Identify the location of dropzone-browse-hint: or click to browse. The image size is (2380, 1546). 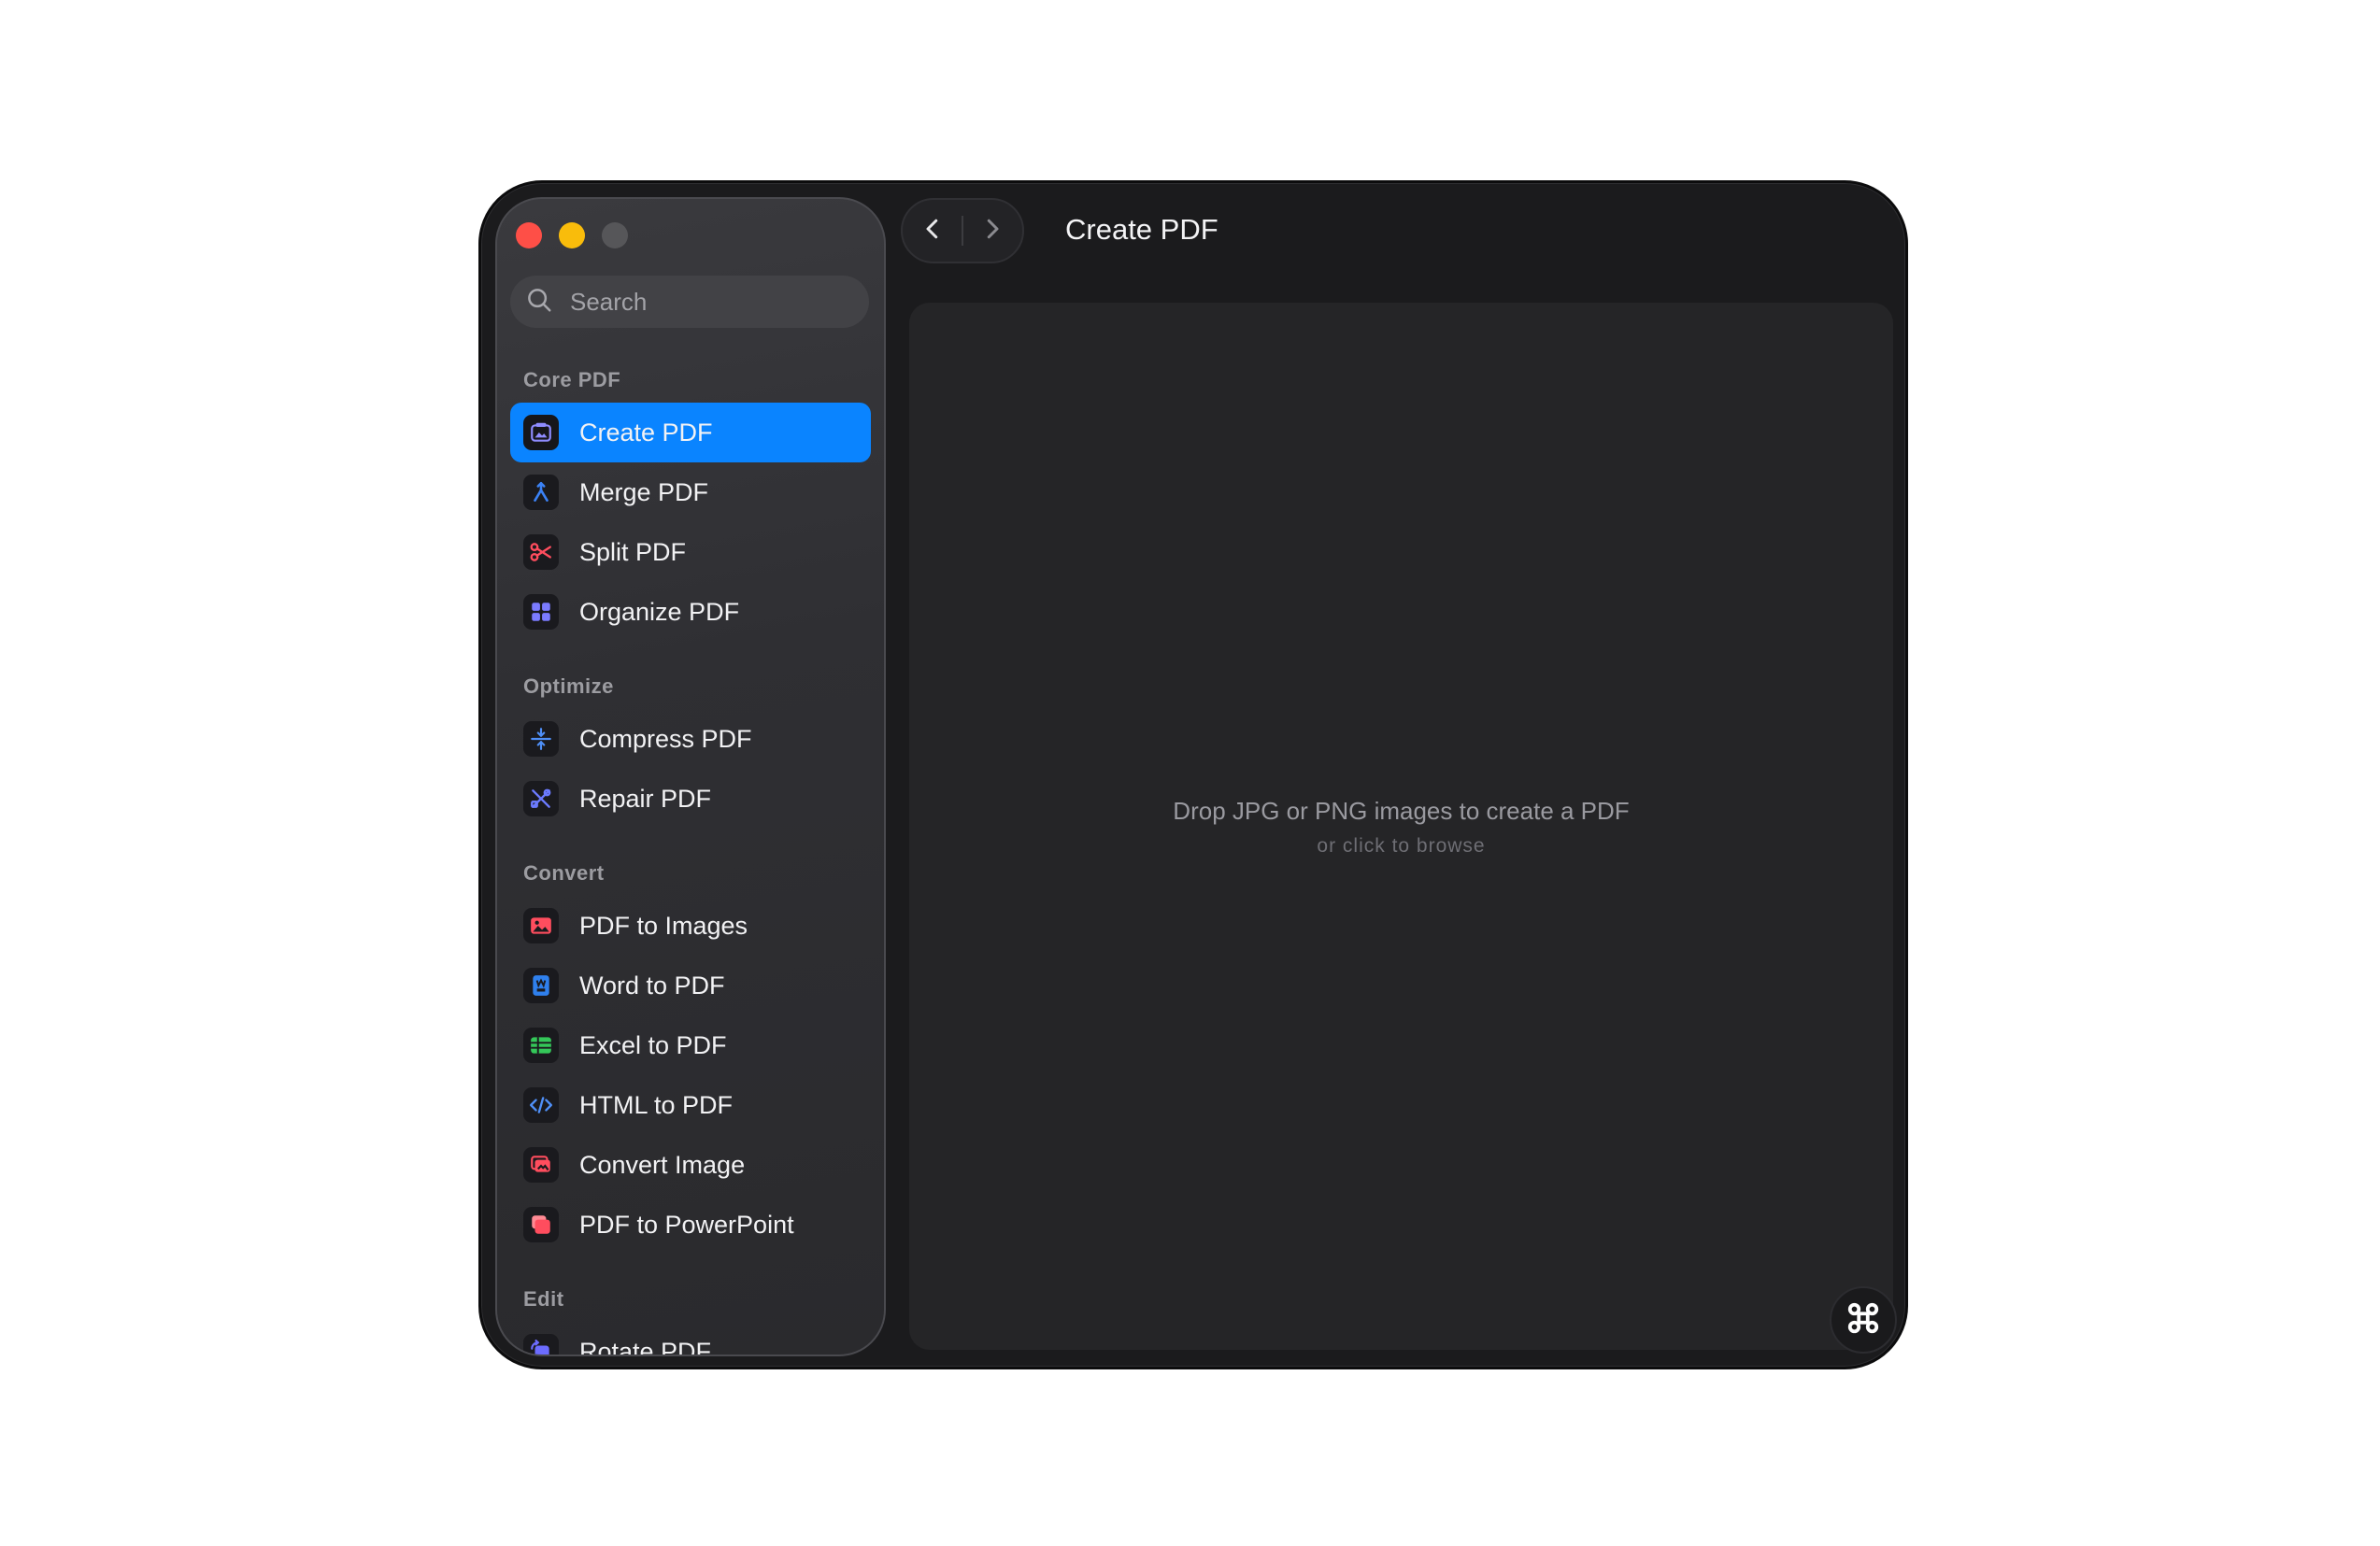
(1401, 846).